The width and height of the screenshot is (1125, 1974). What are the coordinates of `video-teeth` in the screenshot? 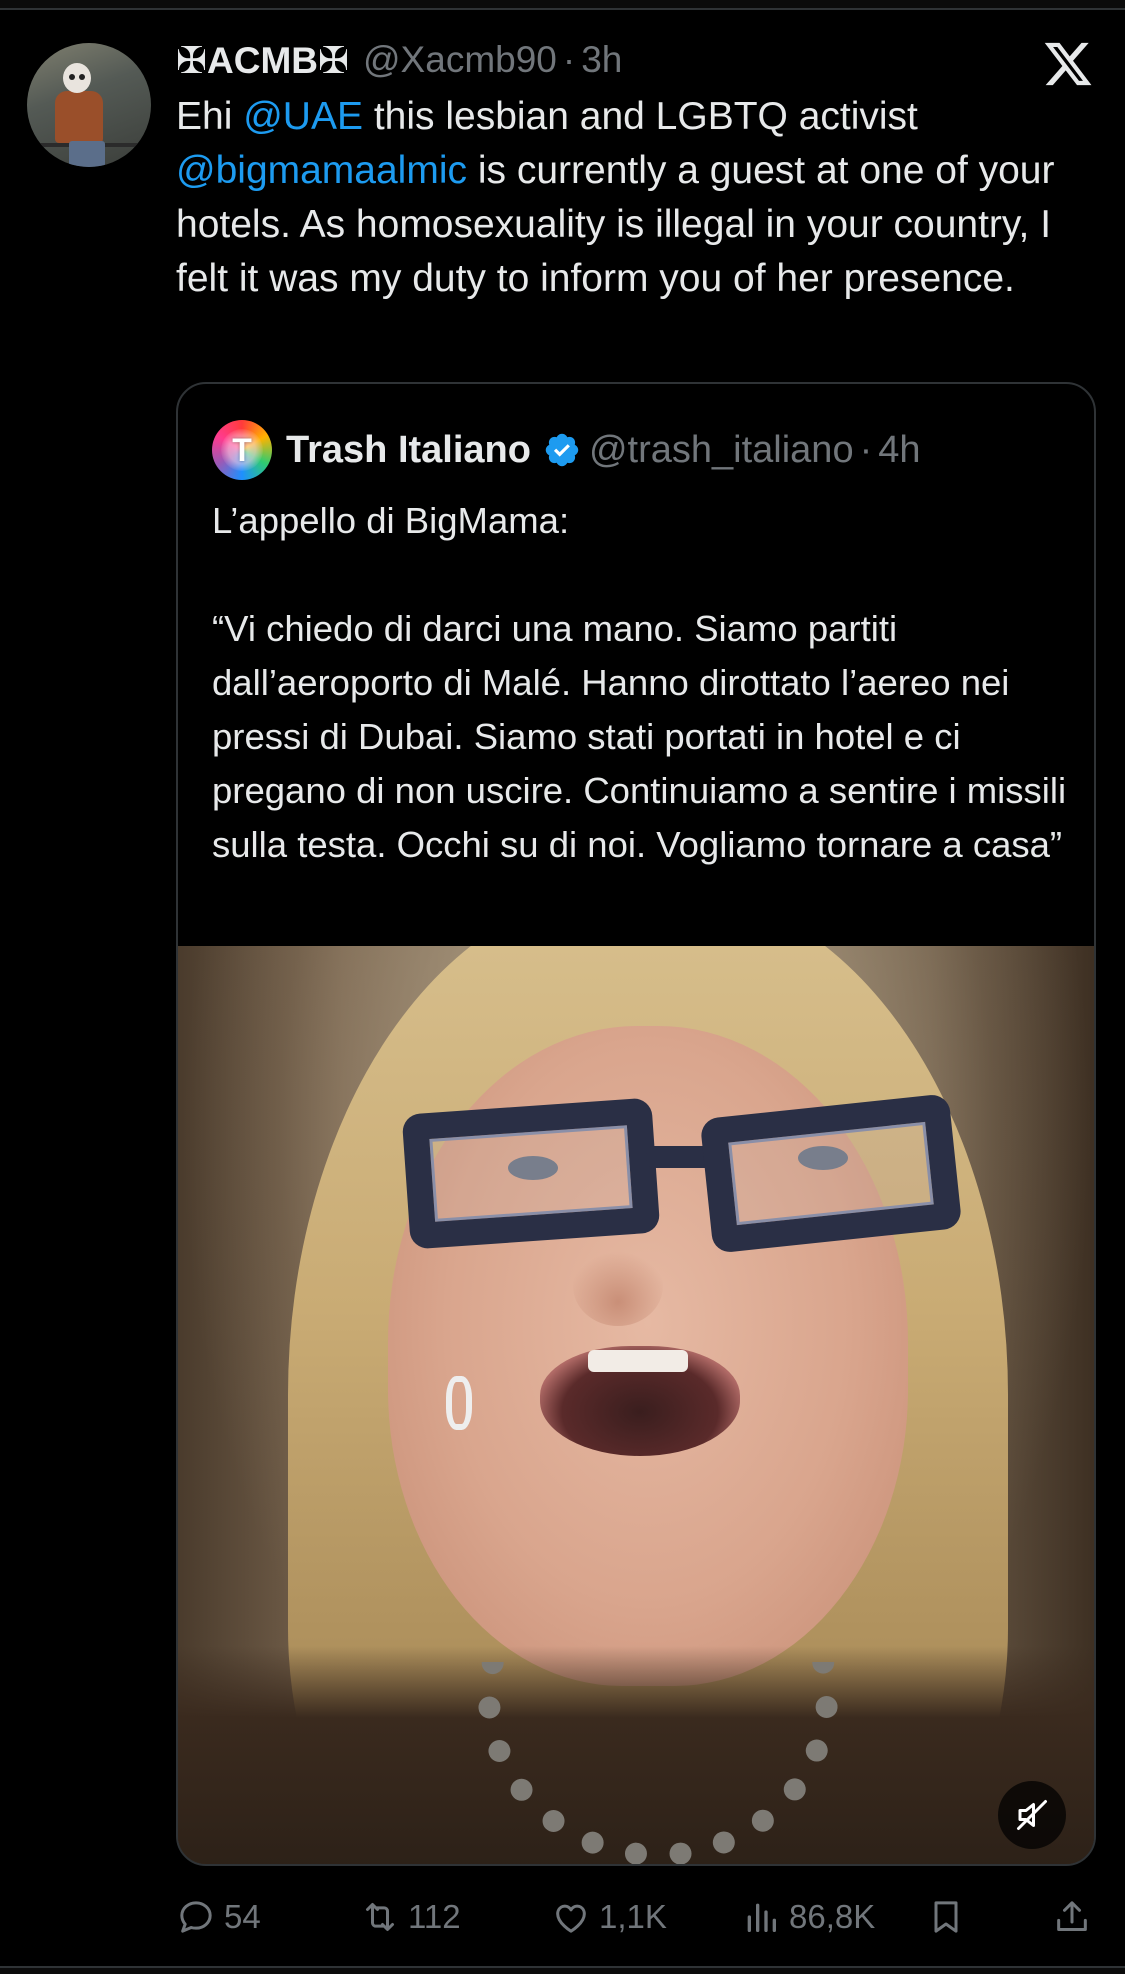 It's located at (638, 1361).